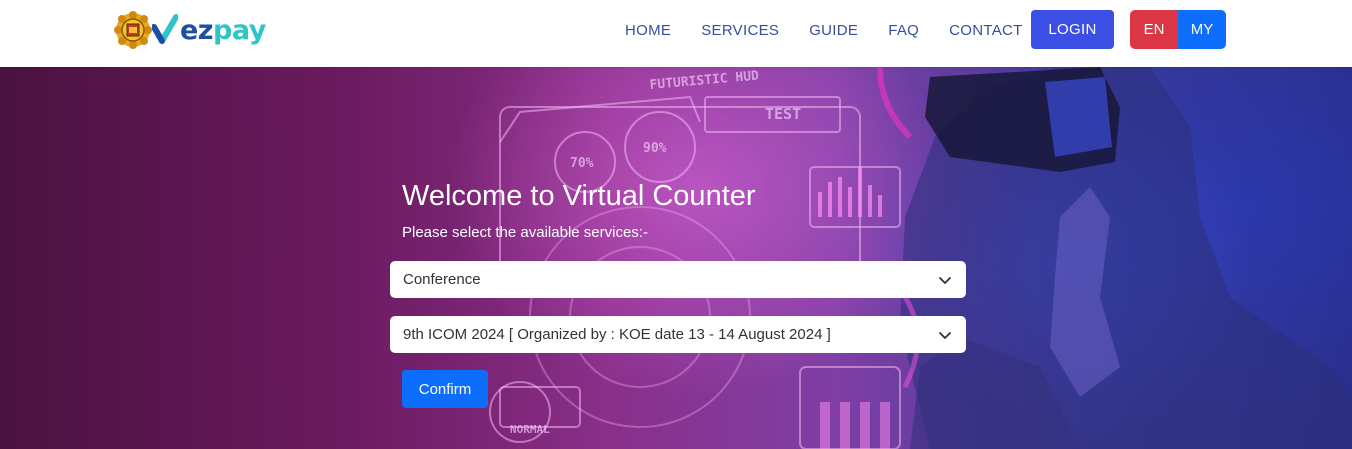  Describe the element at coordinates (985, 30) in the screenshot. I see `nav-contact: CONTACT` at that location.